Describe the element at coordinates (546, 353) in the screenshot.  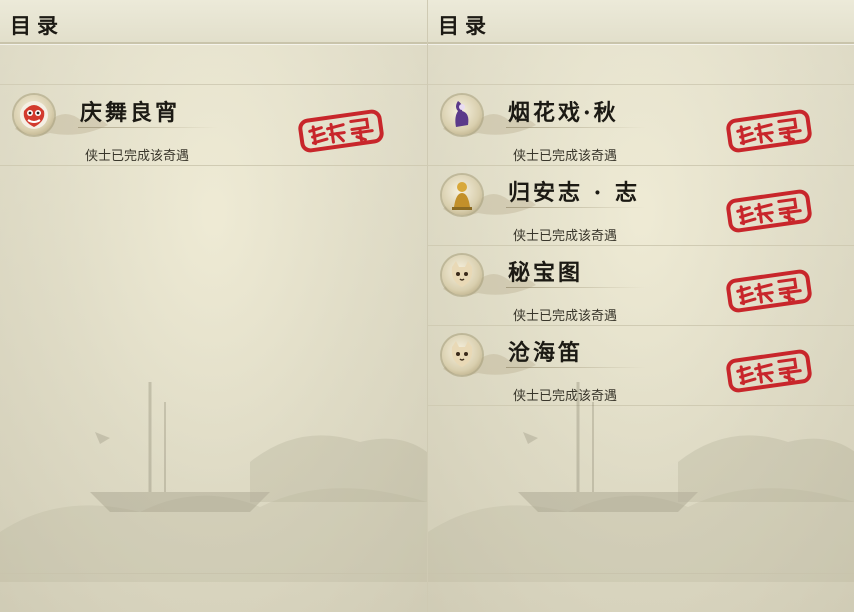
I see `adventure-name: 沧海笛` at that location.